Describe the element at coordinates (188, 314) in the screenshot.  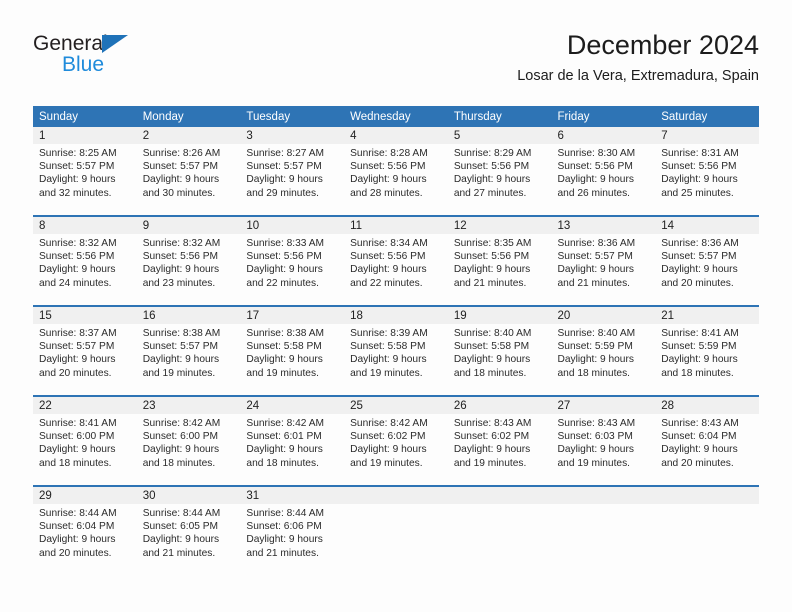
I see `day-number: 16` at that location.